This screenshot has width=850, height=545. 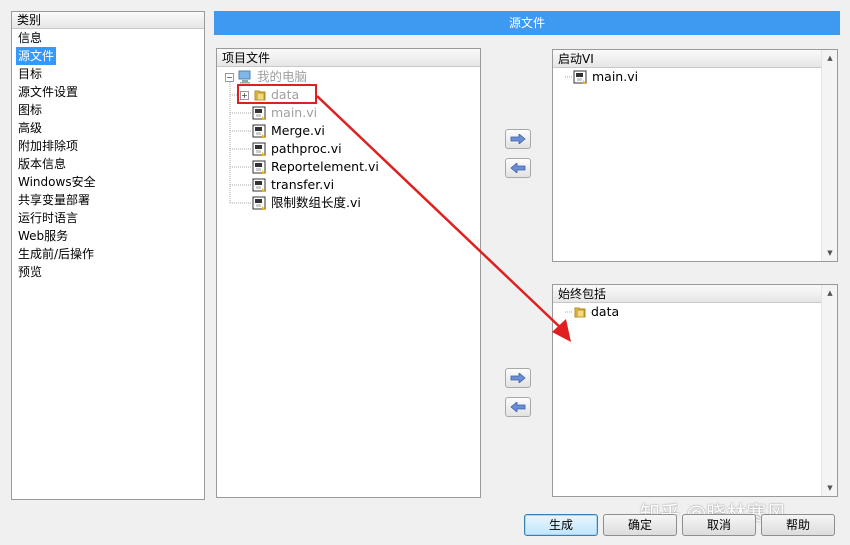 I want to click on always-included-scrollbar: ▲ ▼, so click(x=829, y=390).